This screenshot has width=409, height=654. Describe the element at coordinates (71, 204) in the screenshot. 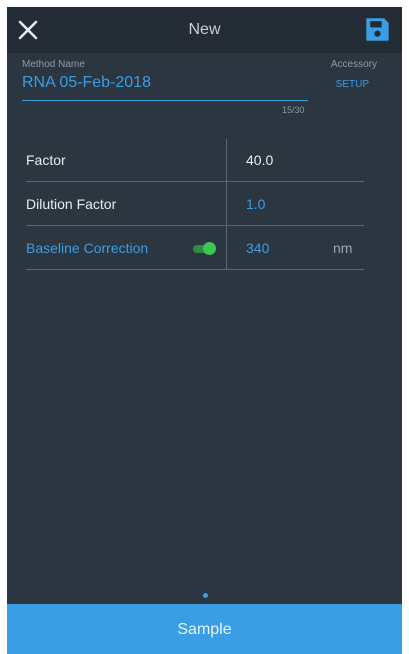

I see `dilution-factor-label: Dilution Factor` at that location.